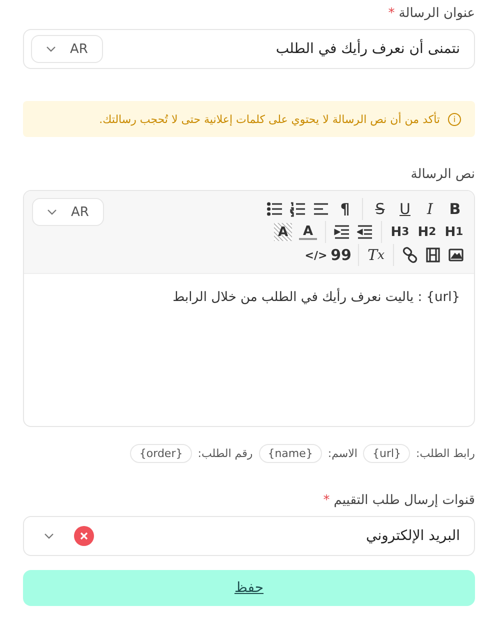 The height and width of the screenshot is (626, 496). What do you see at coordinates (386, 453) in the screenshot?
I see `variable-chip: {url}` at bounding box center [386, 453].